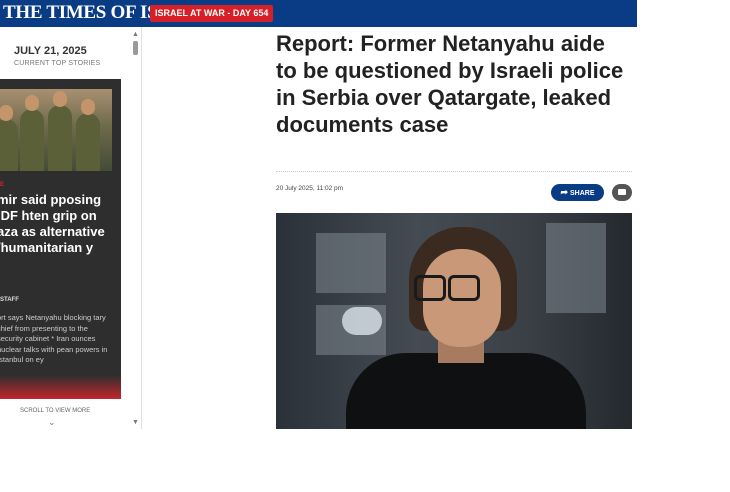 This screenshot has height=492, width=730. Describe the element at coordinates (135, 422) in the screenshot. I see `scroll-down-icon: ▼` at that location.